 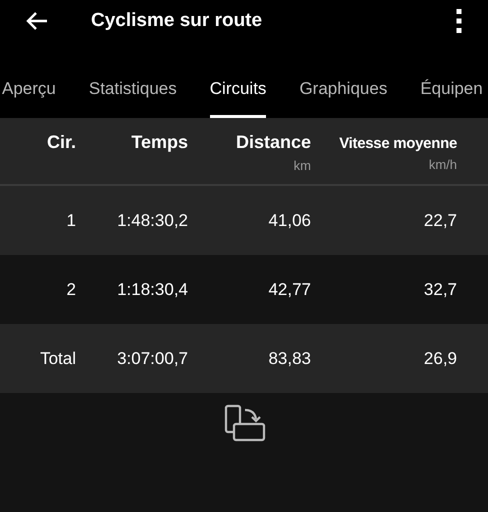 I want to click on tab: Graphiques, so click(x=343, y=80).